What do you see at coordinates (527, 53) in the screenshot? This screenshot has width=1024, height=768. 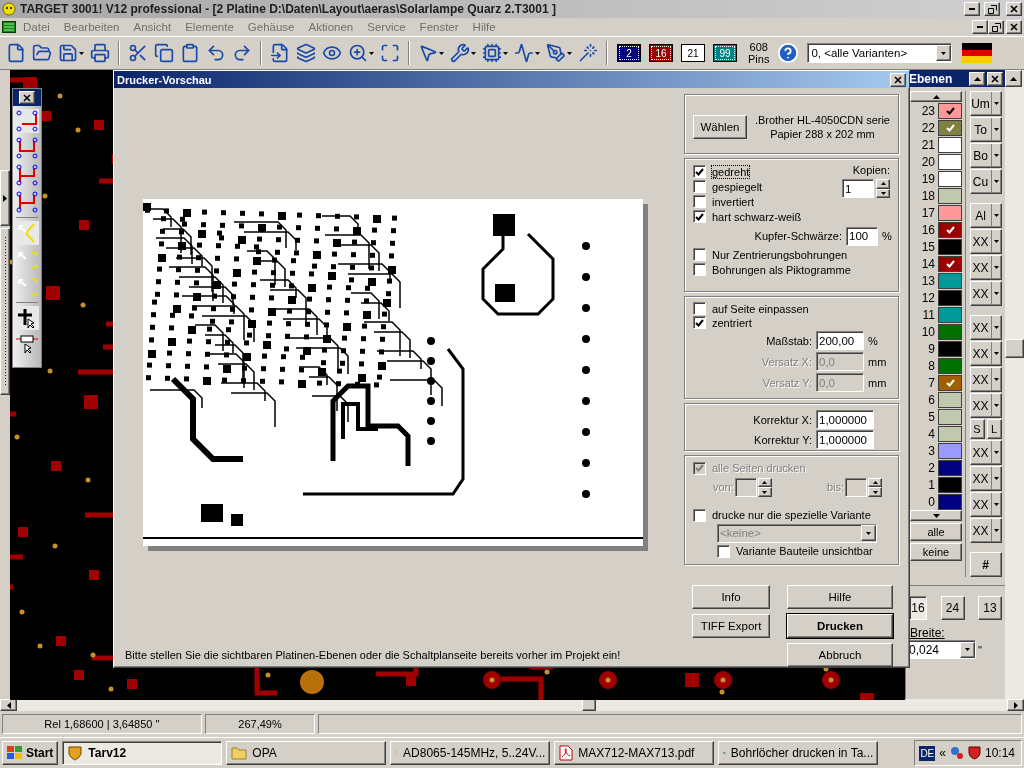 I see `signal-wave-tool` at bounding box center [527, 53].